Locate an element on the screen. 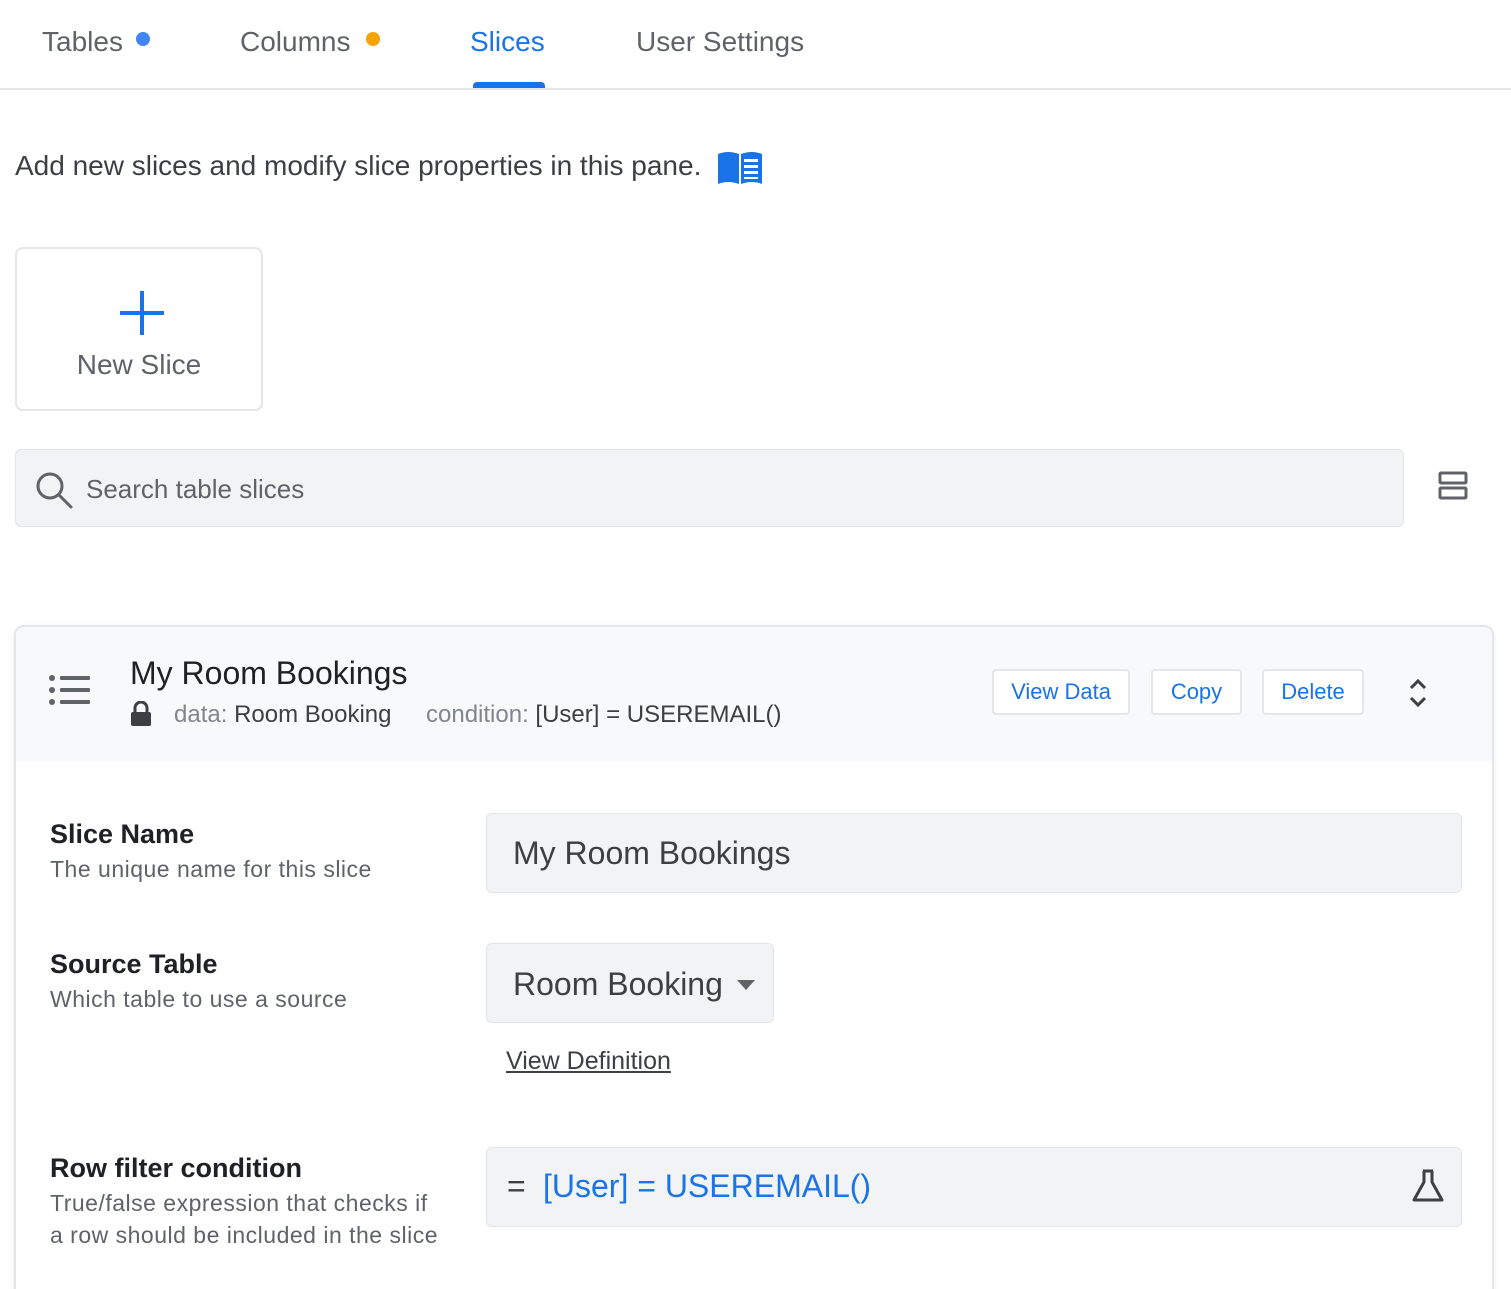 The height and width of the screenshot is (1289, 1511). flask-icon is located at coordinates (1428, 1186).